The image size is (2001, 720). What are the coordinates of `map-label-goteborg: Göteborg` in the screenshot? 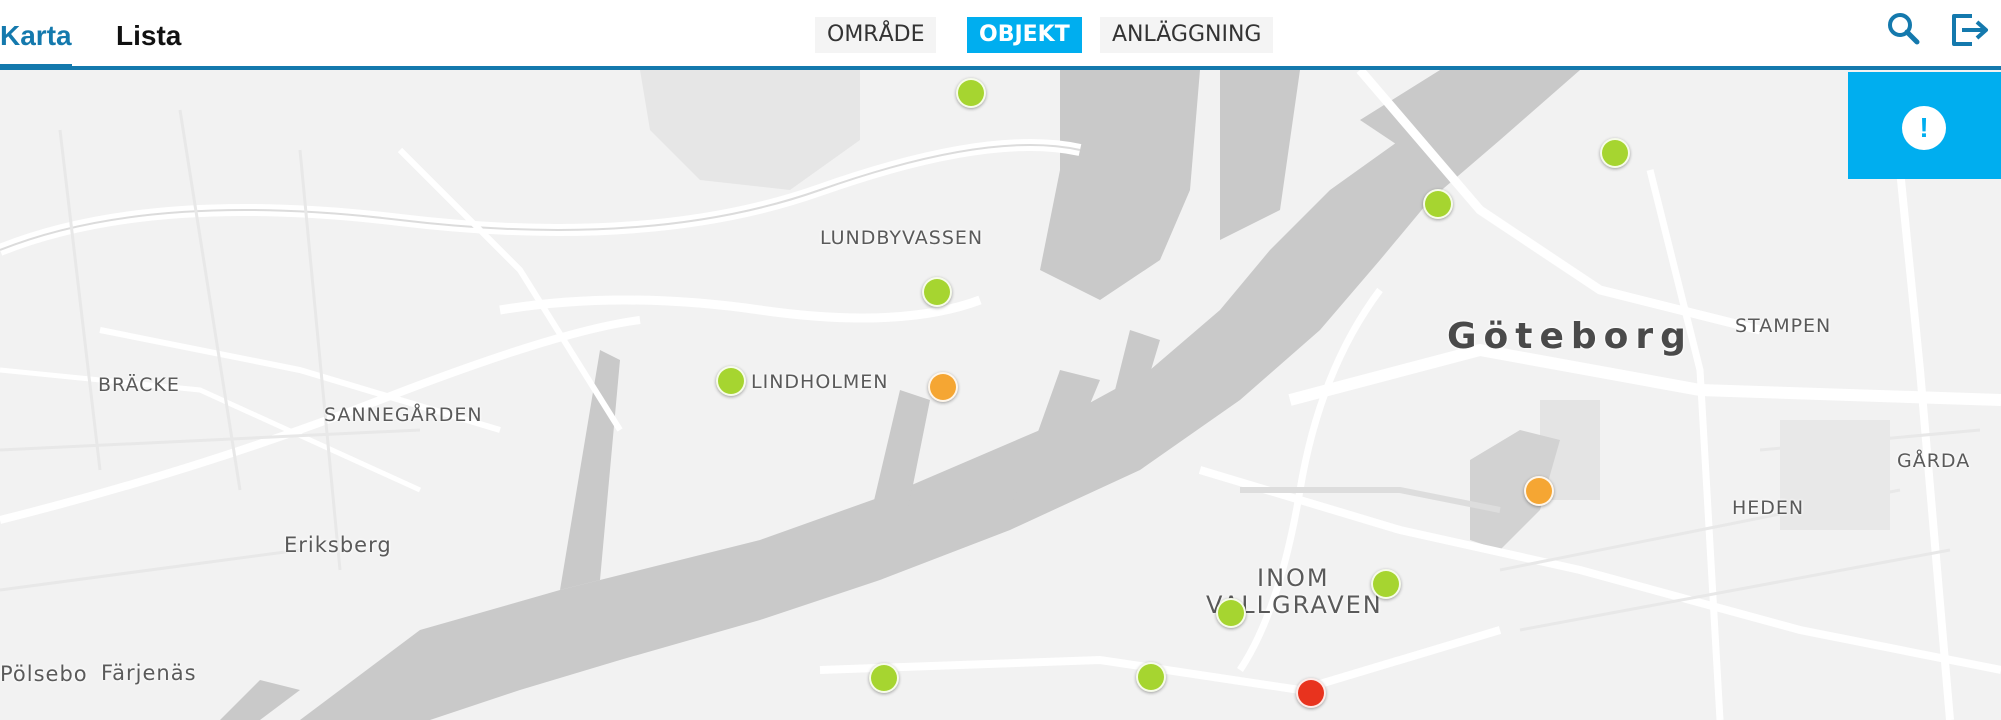 It's located at (1570, 336).